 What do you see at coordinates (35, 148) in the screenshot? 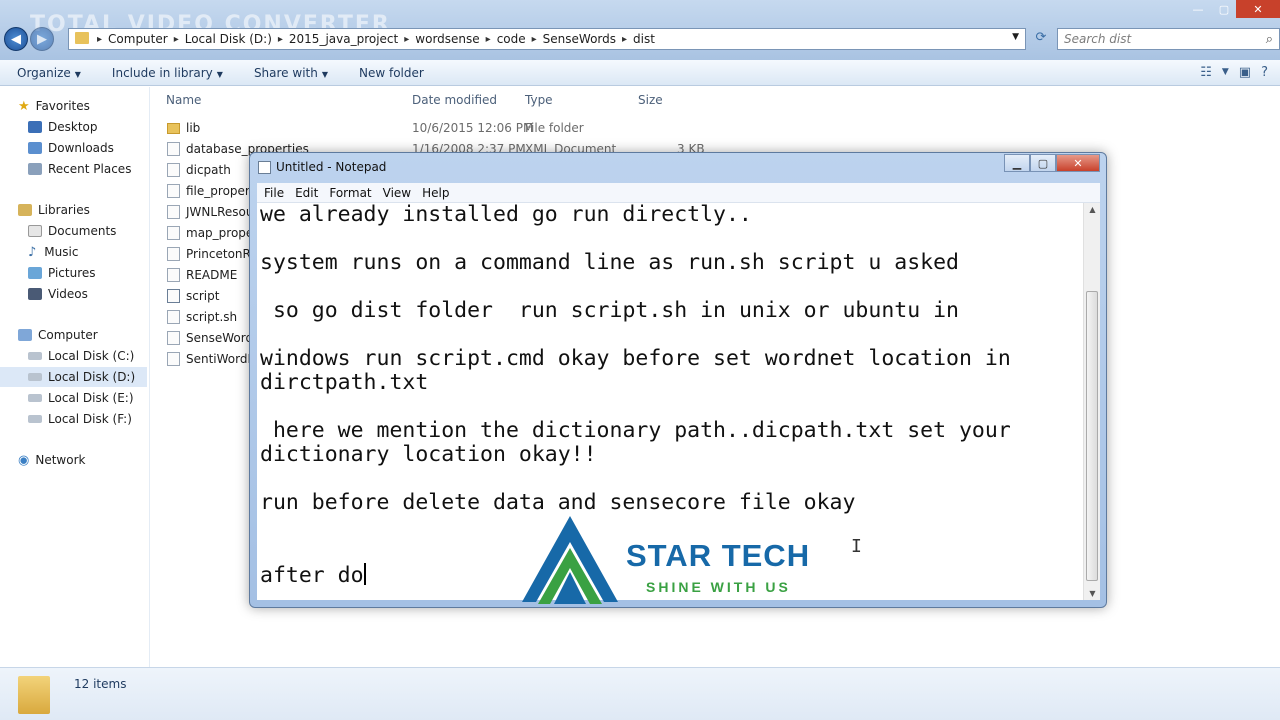
I see `downloads-icon` at bounding box center [35, 148].